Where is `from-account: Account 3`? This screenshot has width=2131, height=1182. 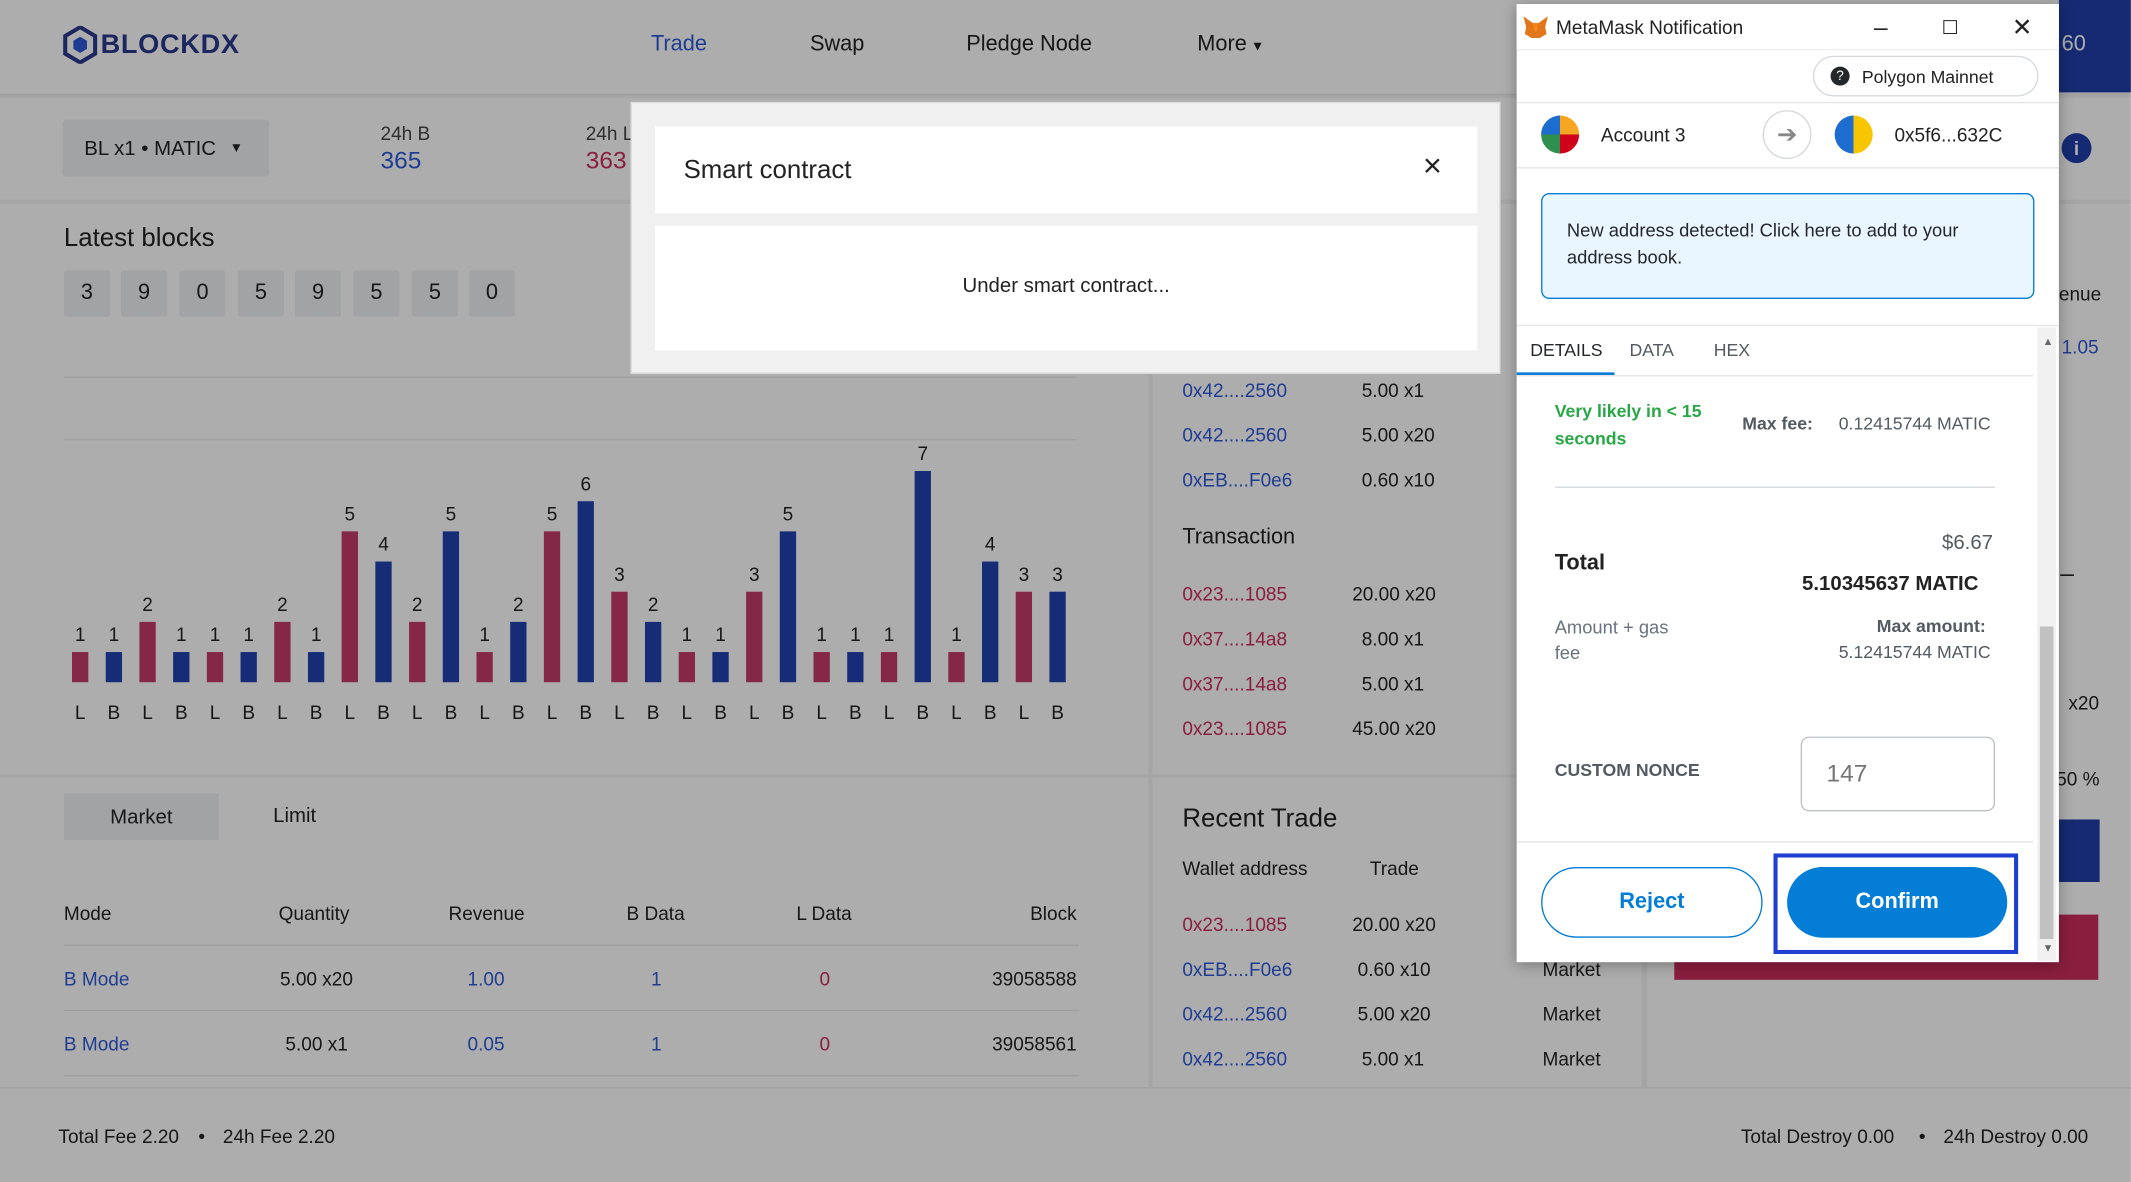
from-account: Account 3 is located at coordinates (1643, 135).